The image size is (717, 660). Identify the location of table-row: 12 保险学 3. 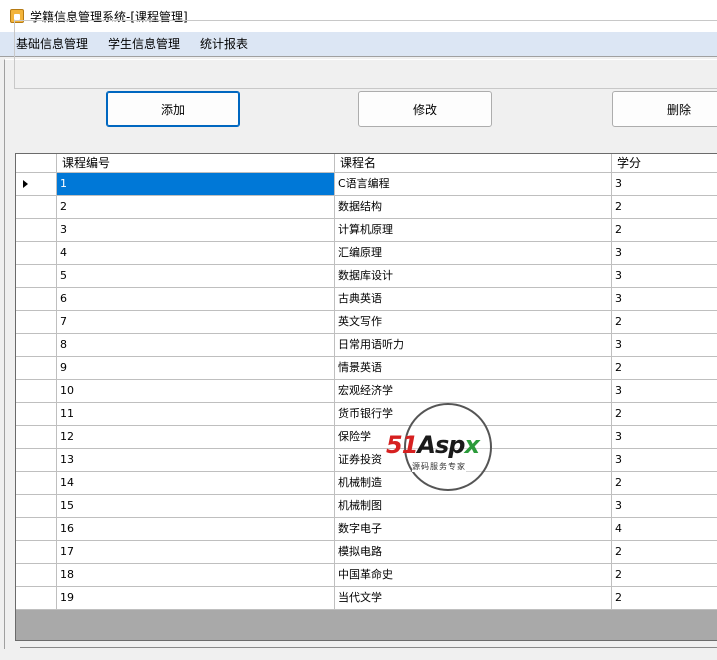
(366, 437).